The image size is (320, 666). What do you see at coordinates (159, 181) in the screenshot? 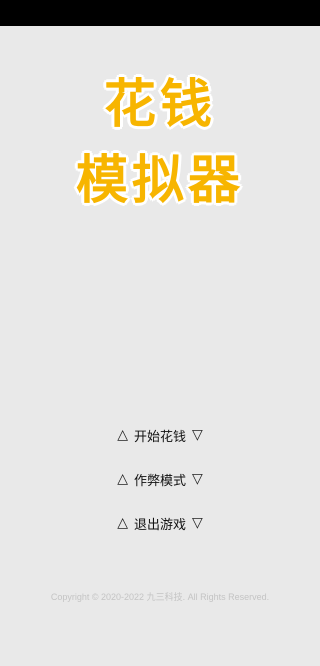
I see `game-title-line2: 模拟器` at bounding box center [159, 181].